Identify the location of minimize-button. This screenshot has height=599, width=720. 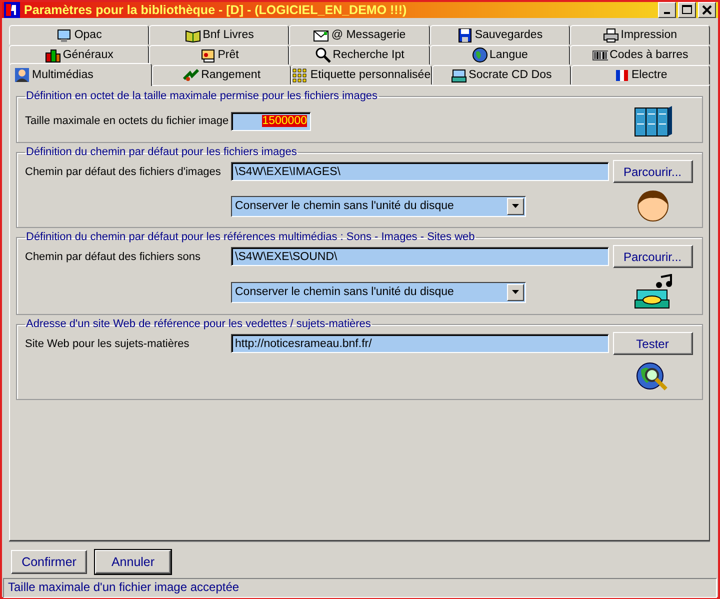
(667, 10).